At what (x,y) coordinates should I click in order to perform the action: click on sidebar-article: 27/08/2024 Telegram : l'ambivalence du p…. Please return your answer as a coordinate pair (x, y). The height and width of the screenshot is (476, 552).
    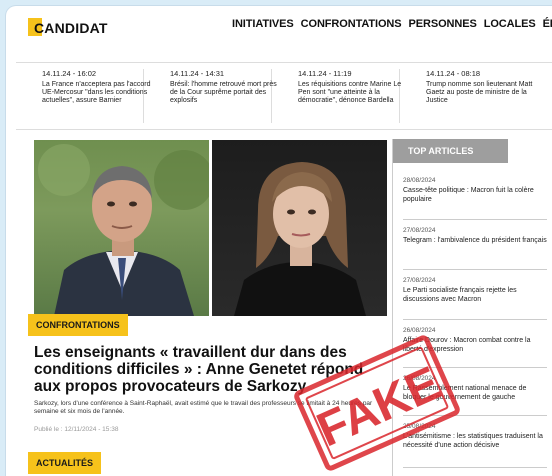
    Looking at the image, I should click on (475, 248).